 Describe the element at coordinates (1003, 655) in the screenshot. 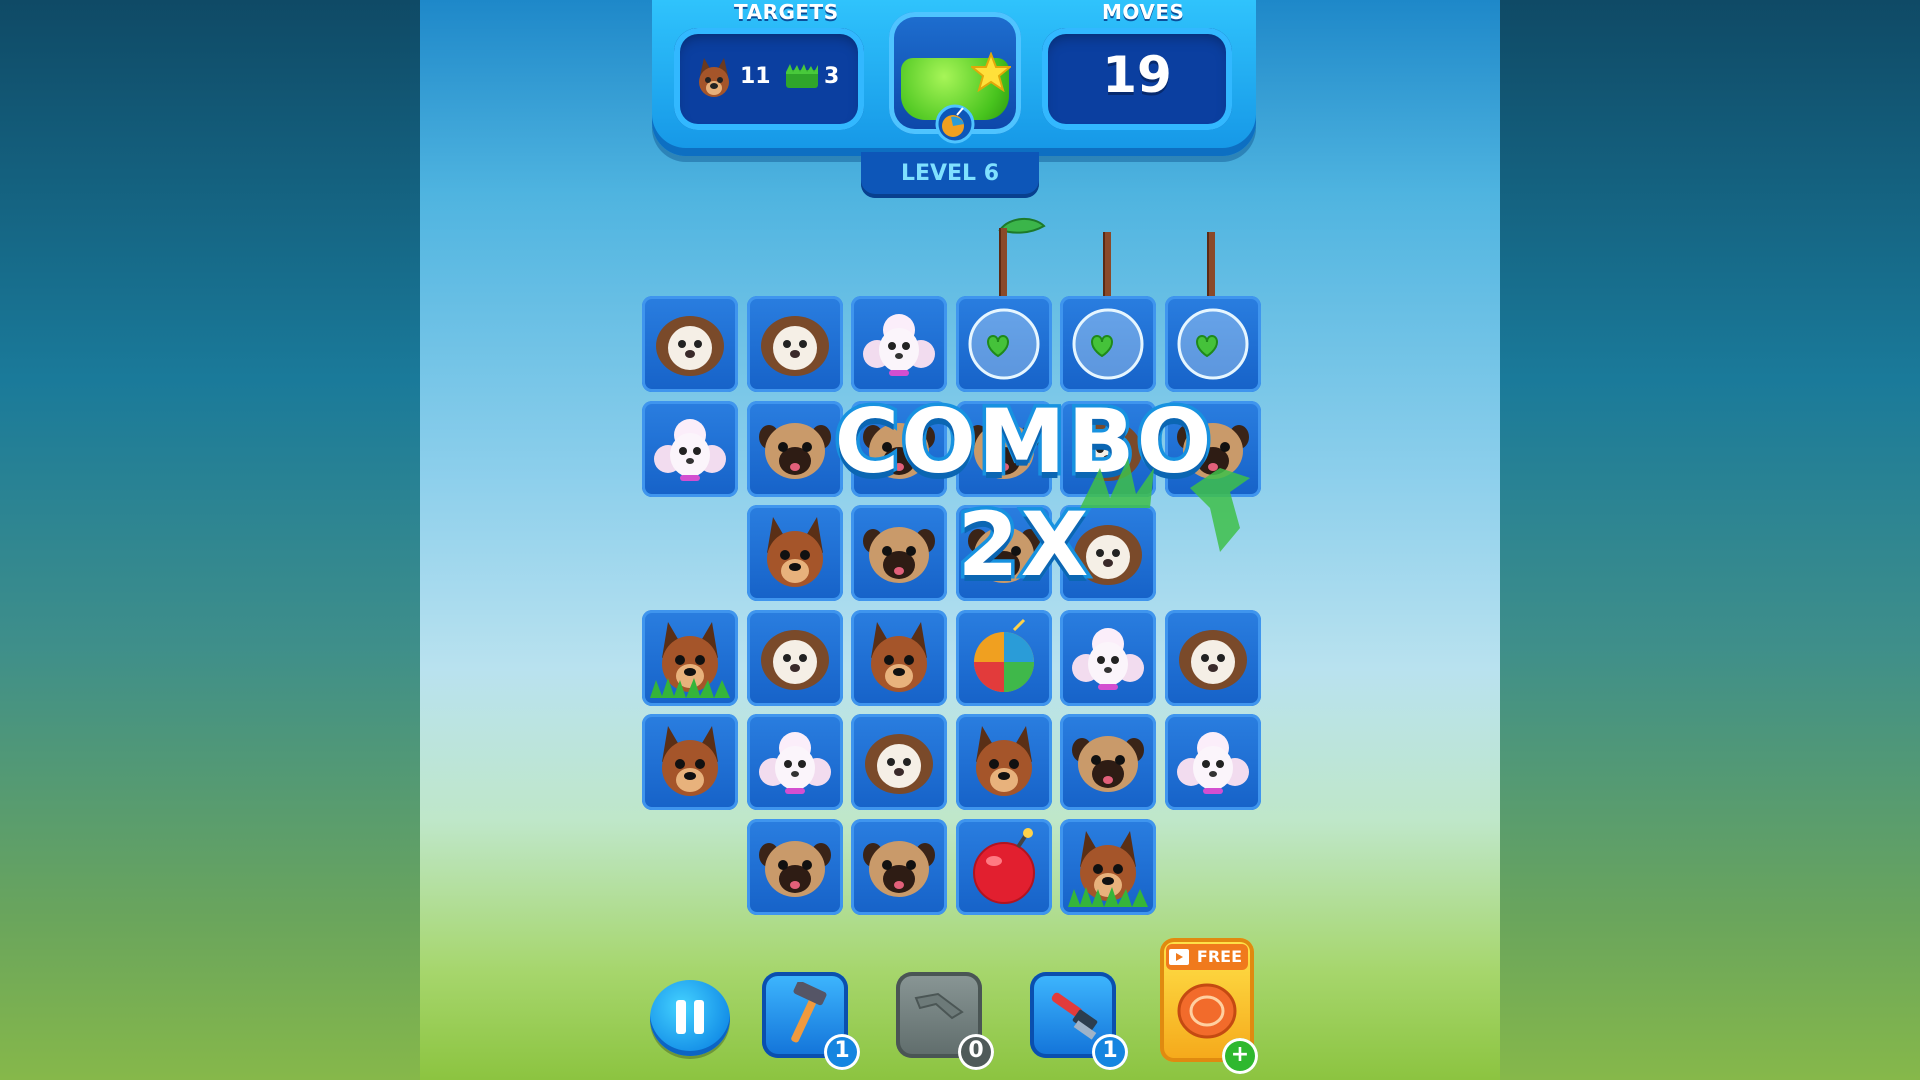

I see `beachball-icon` at that location.